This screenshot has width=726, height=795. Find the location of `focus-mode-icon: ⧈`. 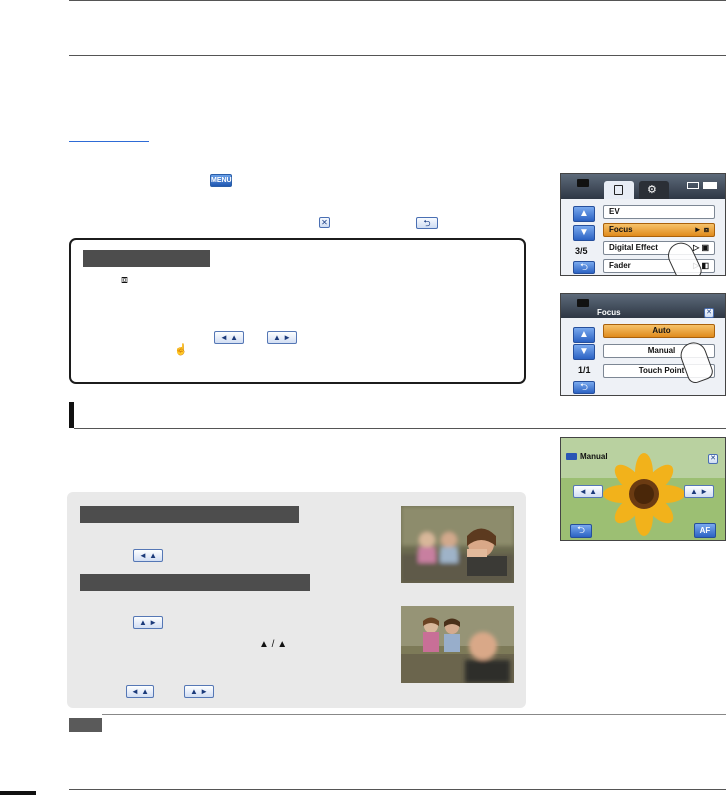

focus-mode-icon: ⧈ is located at coordinates (124, 280).